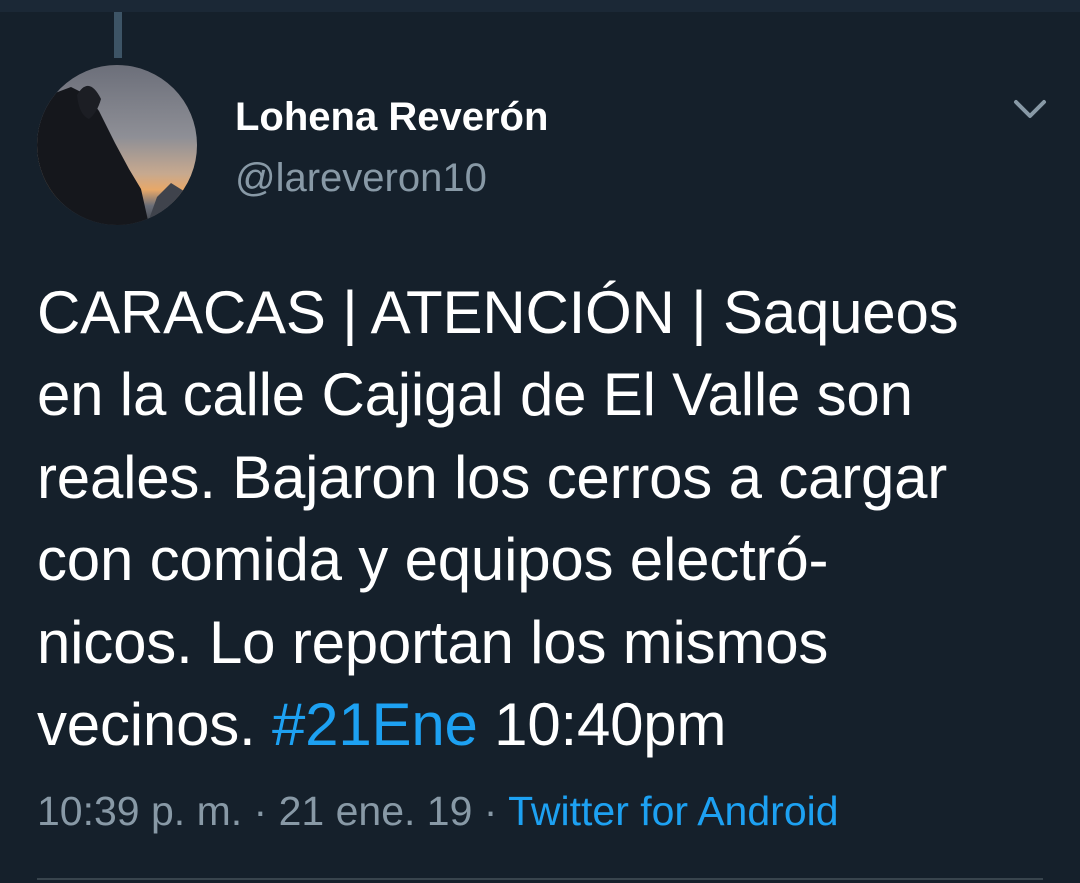 The width and height of the screenshot is (1080, 883). I want to click on tweet-text-line: reales. Bajaron los cerros a cargar, so click(492, 477).